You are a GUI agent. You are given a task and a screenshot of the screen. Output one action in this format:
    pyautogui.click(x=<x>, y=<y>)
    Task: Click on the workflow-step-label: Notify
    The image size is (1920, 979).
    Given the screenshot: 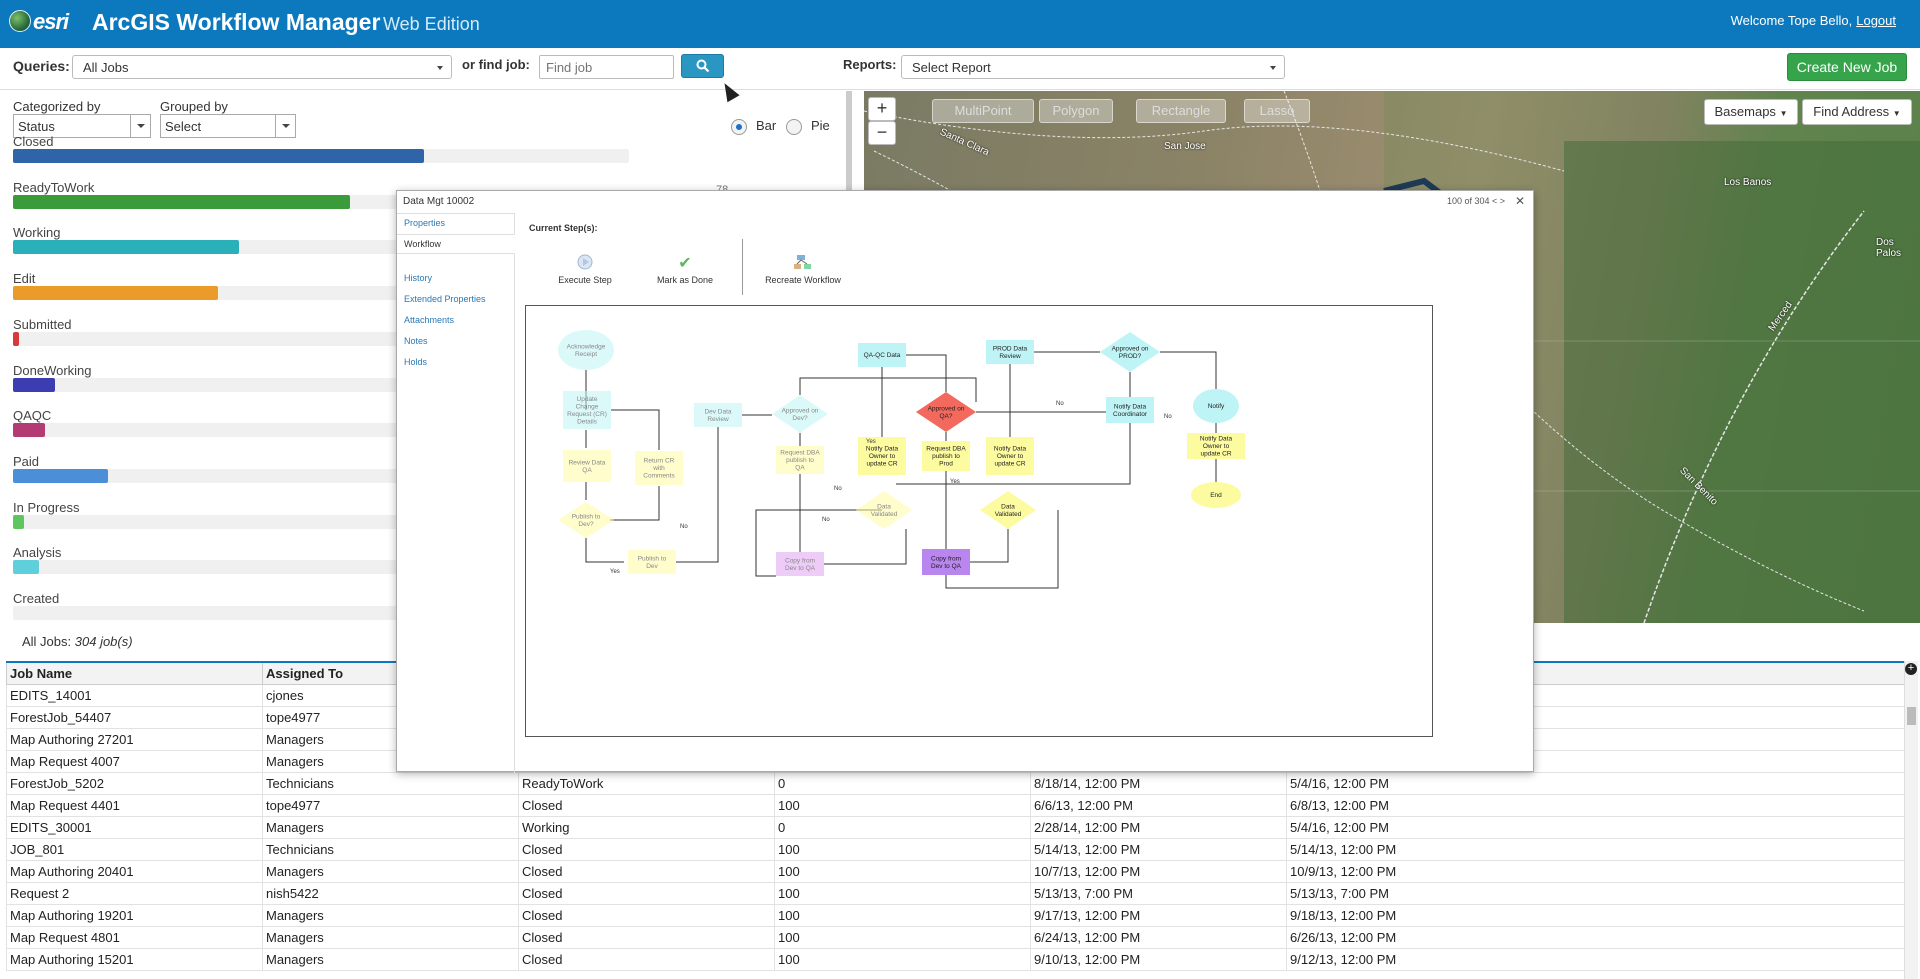 What is the action you would take?
    pyautogui.click(x=1216, y=406)
    